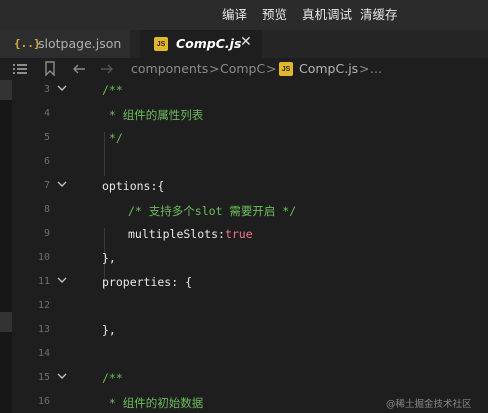  Describe the element at coordinates (209, 43) in the screenshot. I see `tab-label: CompC.js` at that location.